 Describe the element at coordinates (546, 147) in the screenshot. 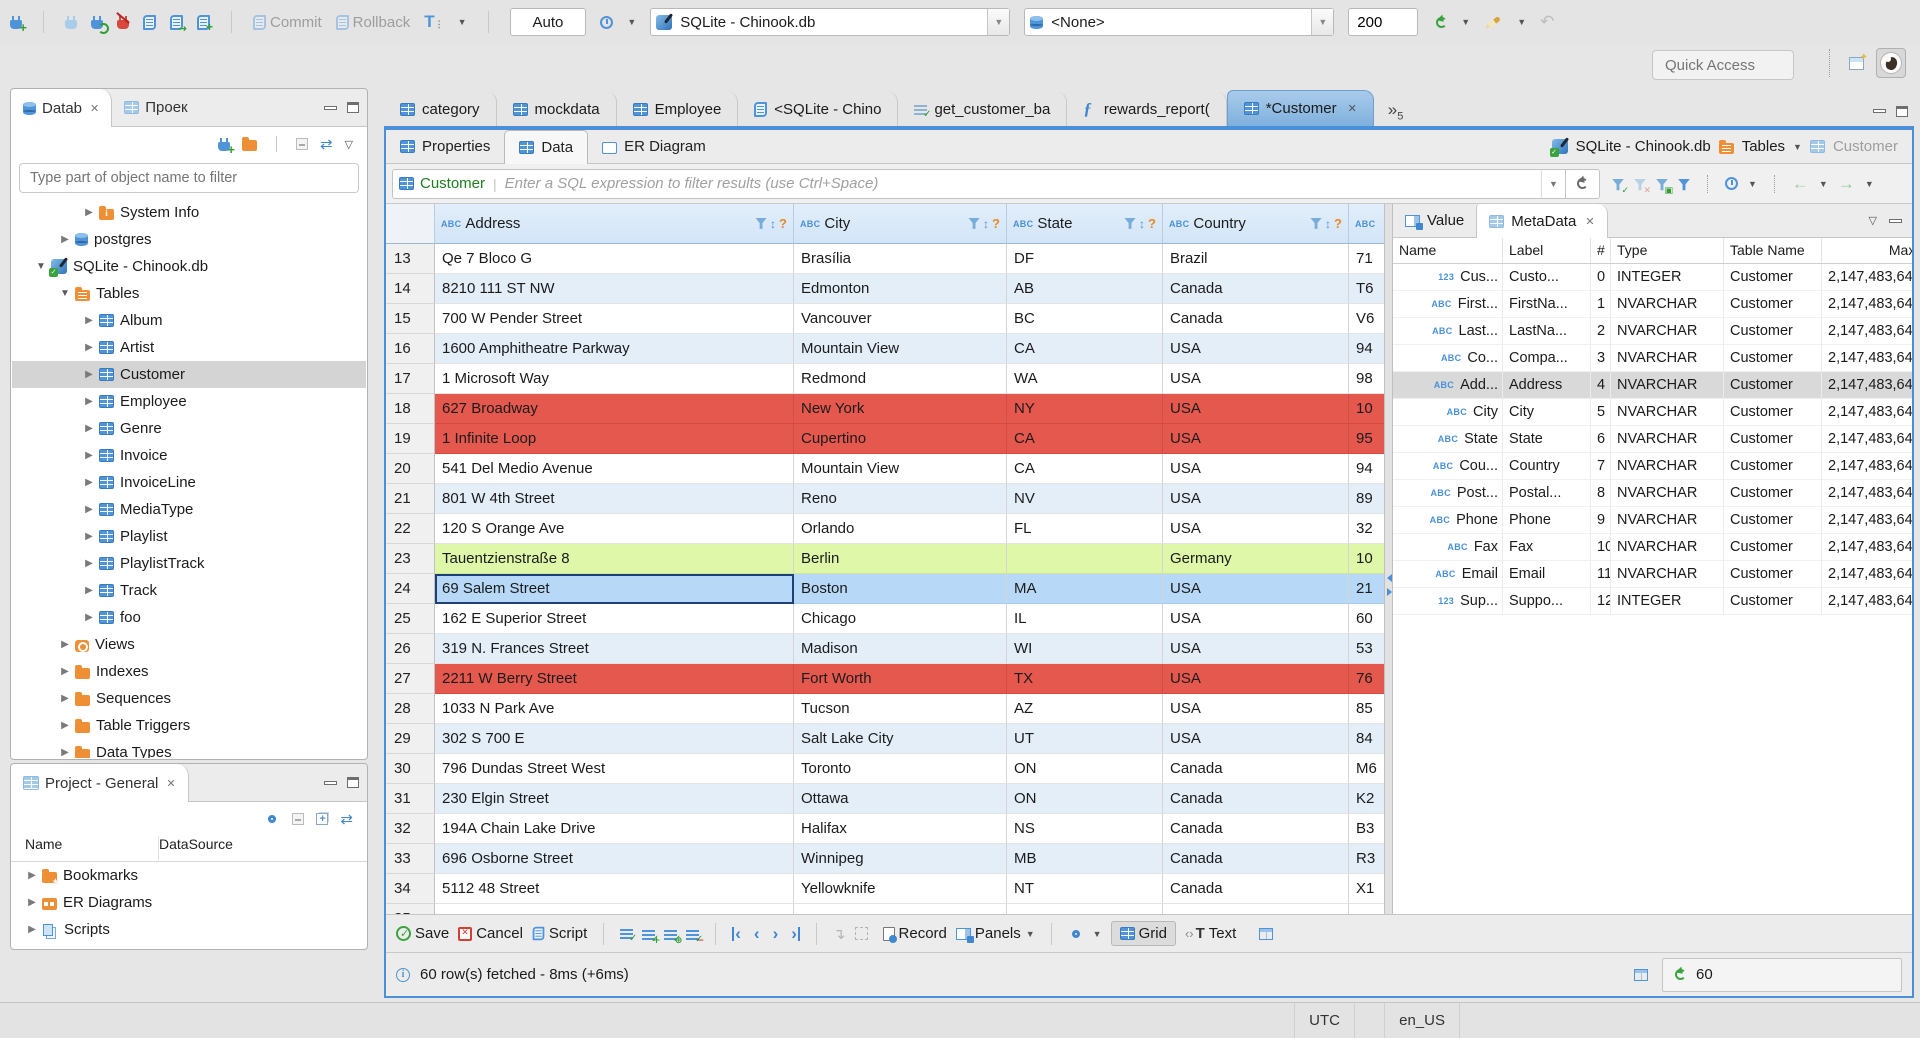

I see `tab-data: Data` at that location.